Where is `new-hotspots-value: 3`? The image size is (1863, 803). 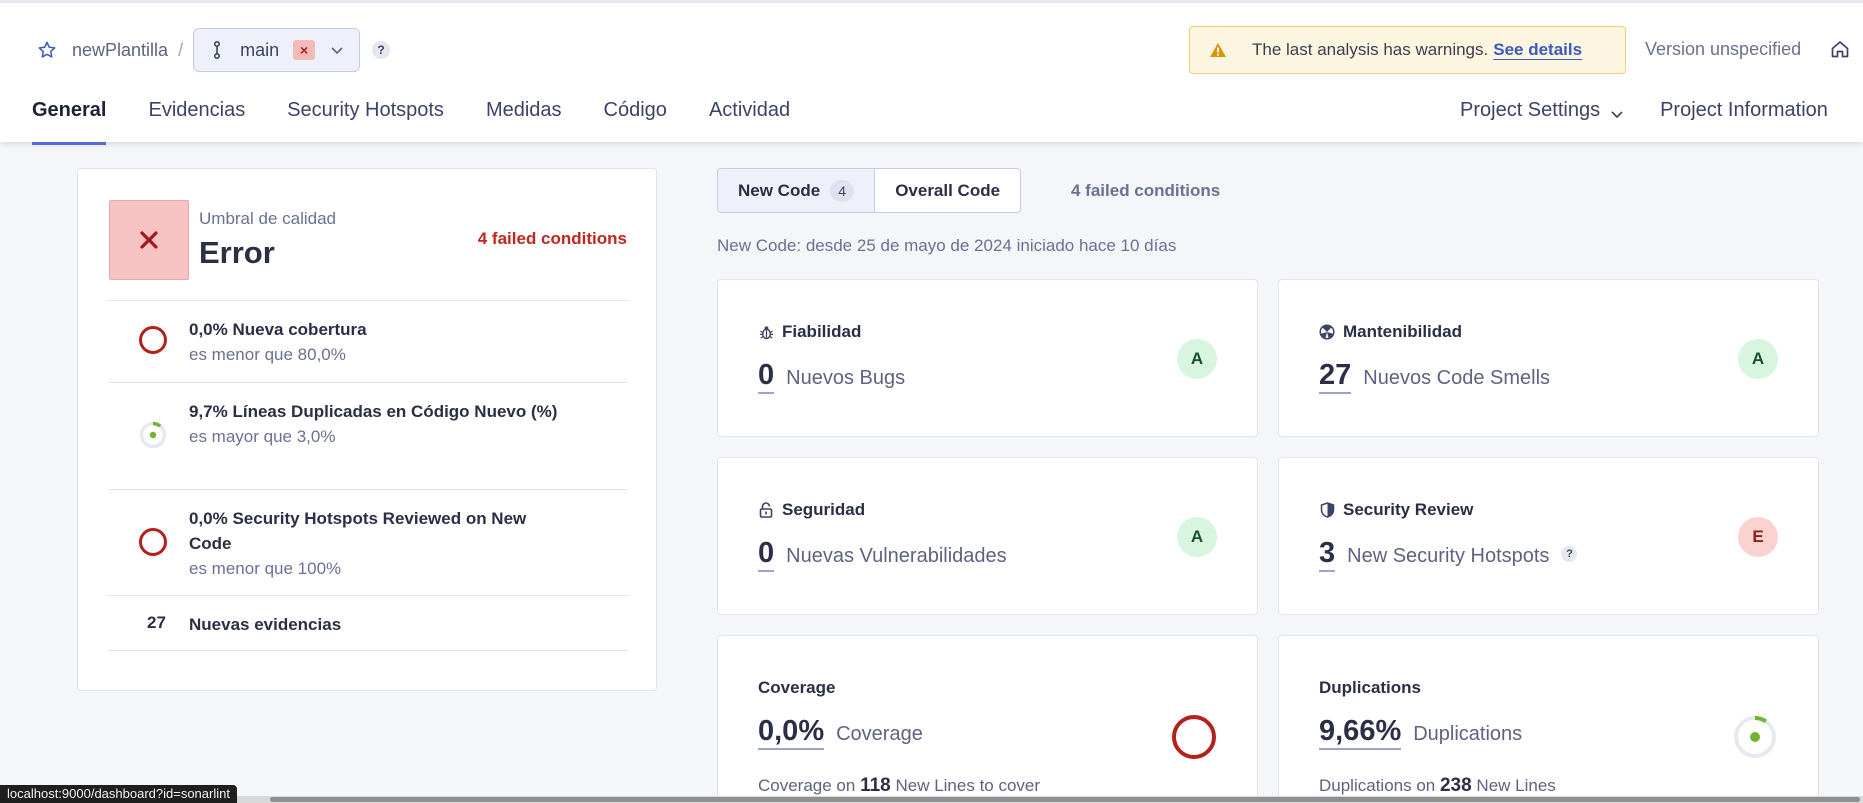
new-hotspots-value: 3 is located at coordinates (1327, 554).